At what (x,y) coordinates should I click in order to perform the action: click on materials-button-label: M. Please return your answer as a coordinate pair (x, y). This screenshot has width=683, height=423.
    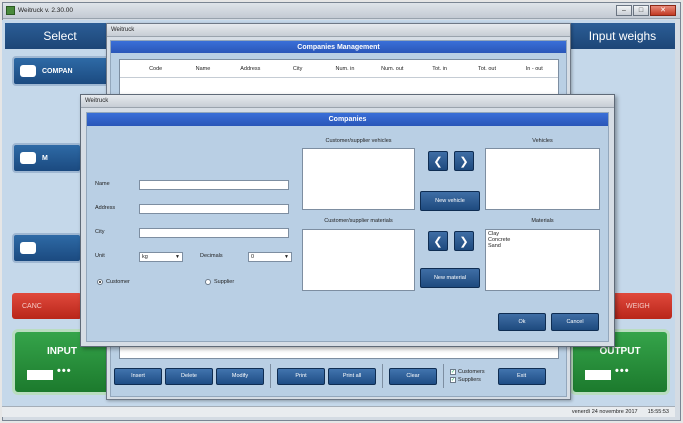
    Looking at the image, I should click on (45, 158).